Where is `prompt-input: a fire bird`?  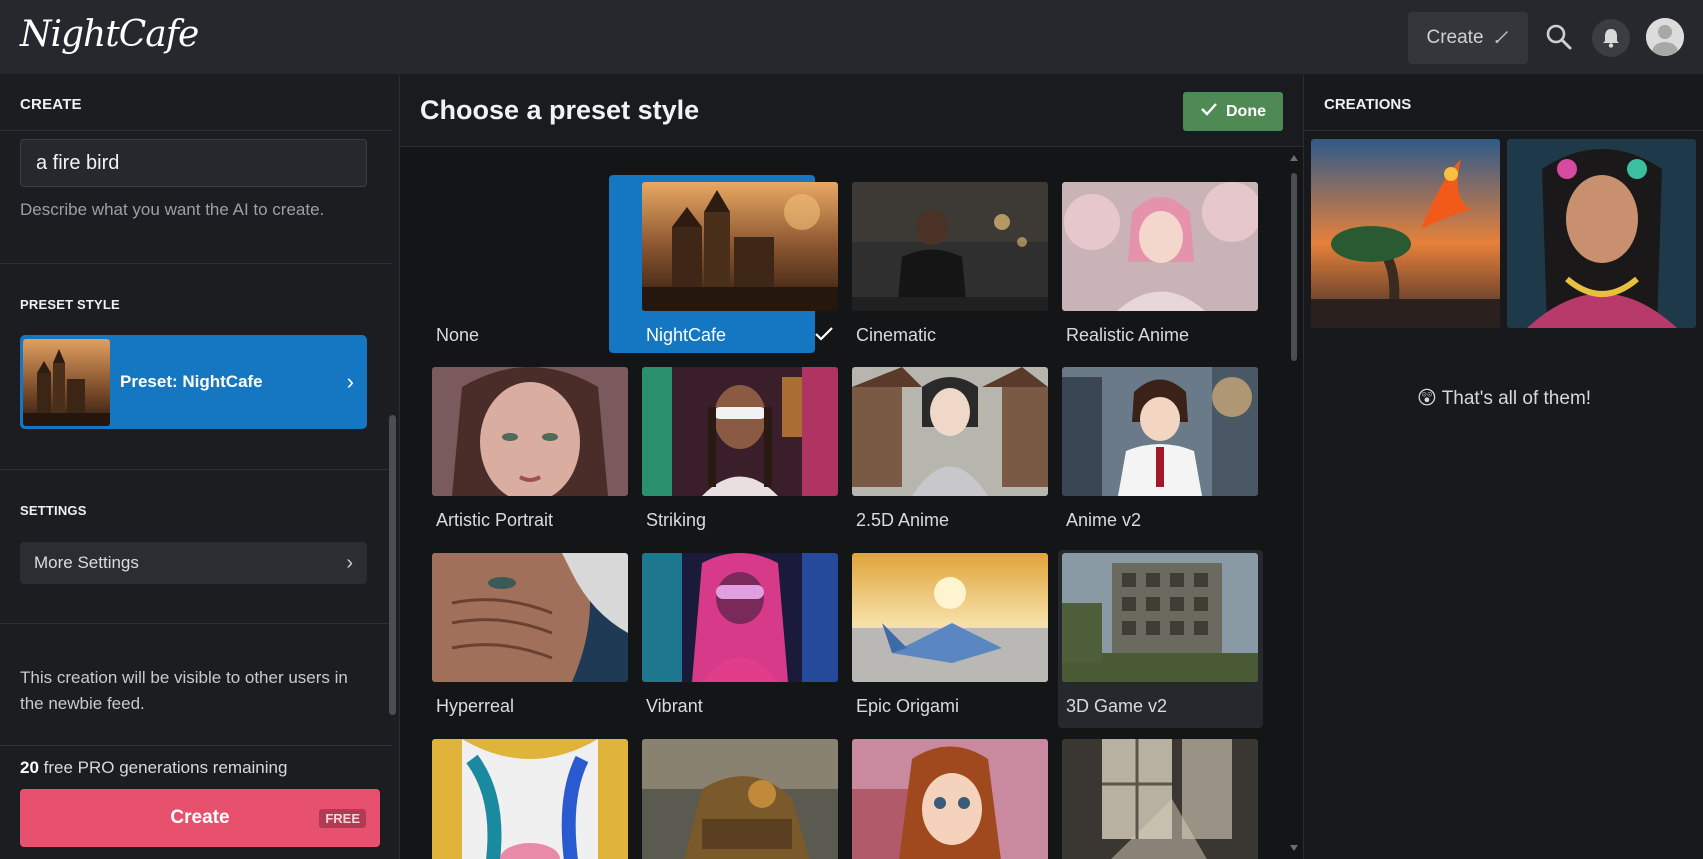 prompt-input: a fire bird is located at coordinates (193, 163).